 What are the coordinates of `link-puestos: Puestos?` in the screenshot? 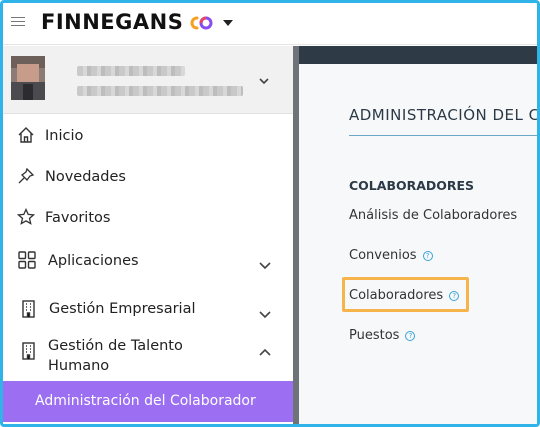 It's located at (382, 335).